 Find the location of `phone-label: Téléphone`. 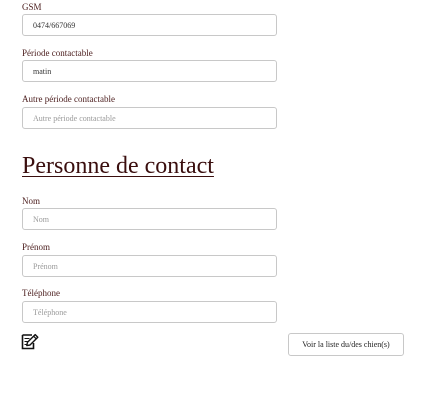

phone-label: Téléphone is located at coordinates (41, 293).